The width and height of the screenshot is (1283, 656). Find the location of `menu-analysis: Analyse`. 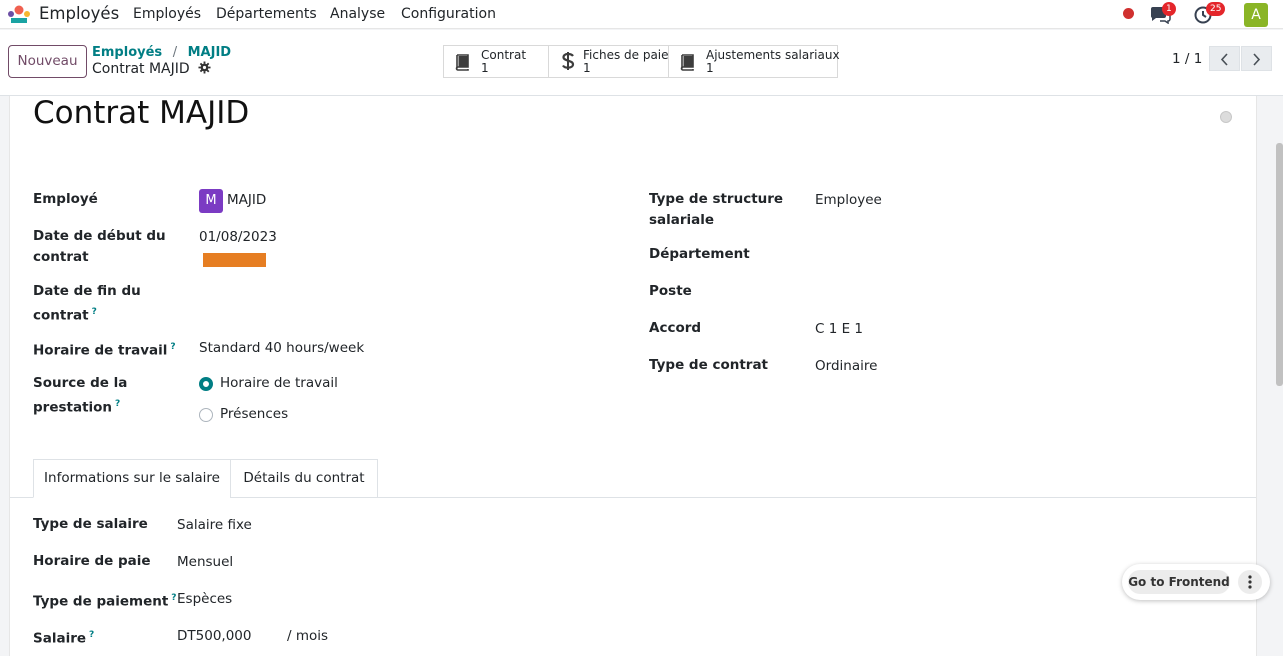

menu-analysis: Analyse is located at coordinates (357, 14).